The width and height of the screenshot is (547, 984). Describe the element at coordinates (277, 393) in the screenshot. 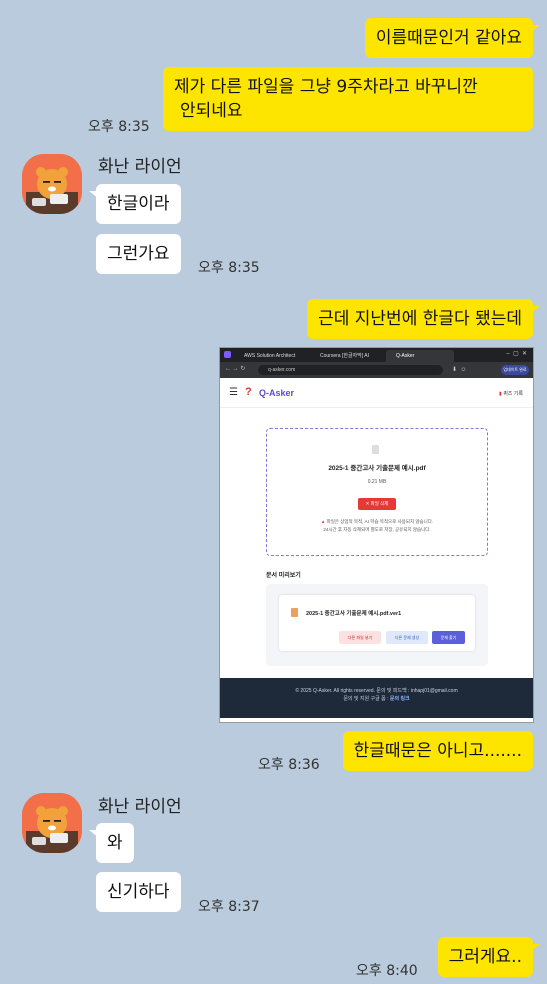

I see `app-name: Q-Asker` at that location.